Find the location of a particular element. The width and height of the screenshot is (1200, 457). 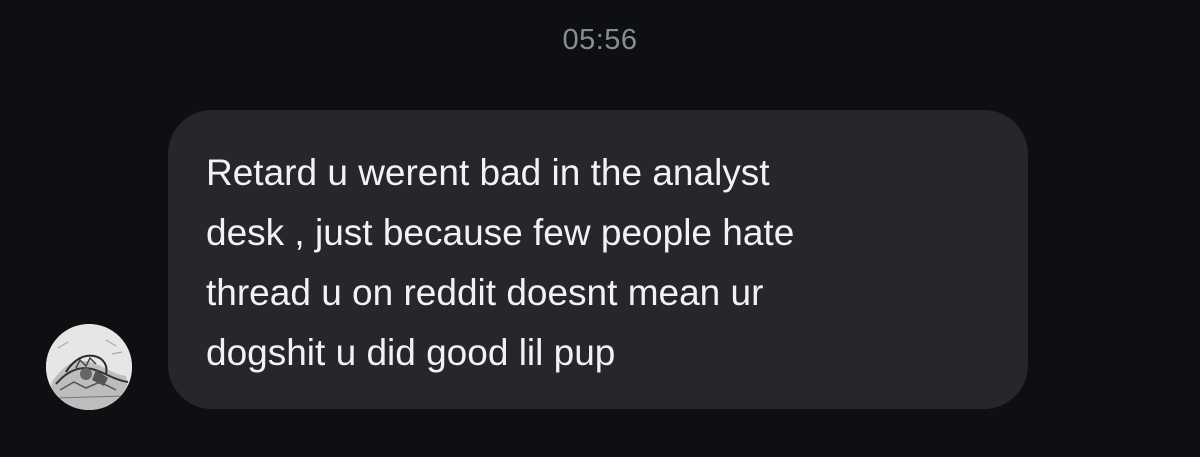

sender-avatar is located at coordinates (89, 367).